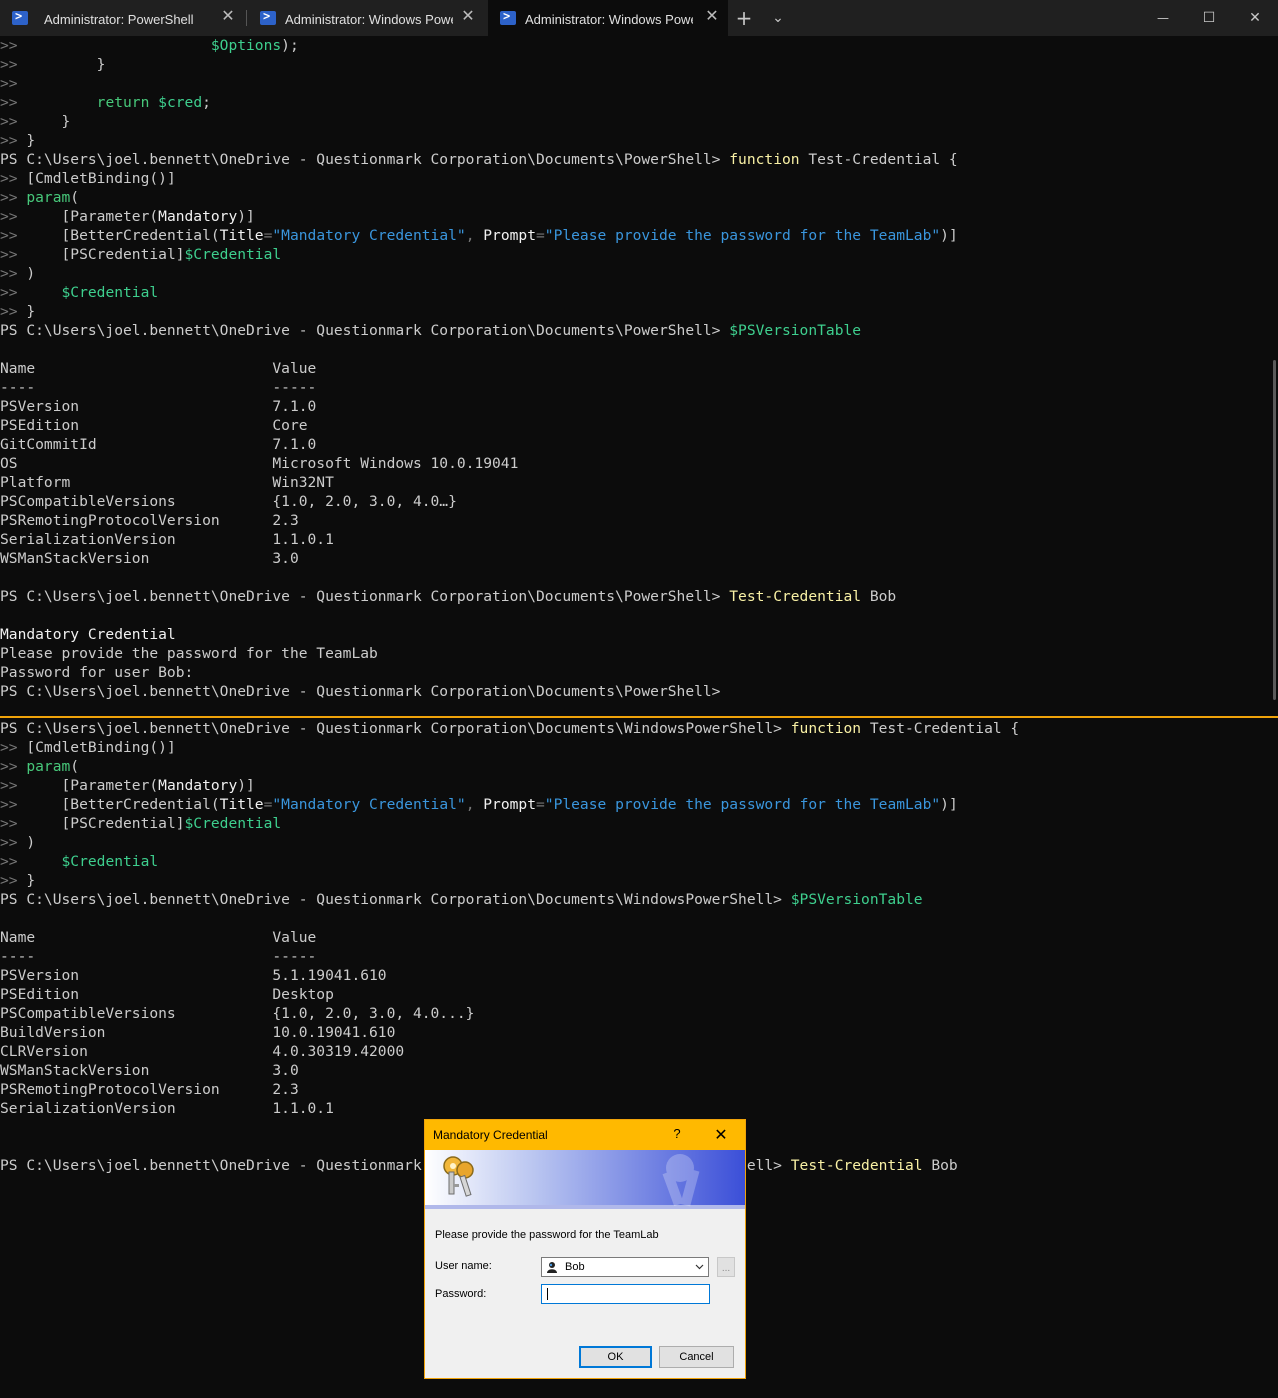 The image size is (1278, 1398). I want to click on tab-label: Administrator: PowerShell, so click(119, 19).